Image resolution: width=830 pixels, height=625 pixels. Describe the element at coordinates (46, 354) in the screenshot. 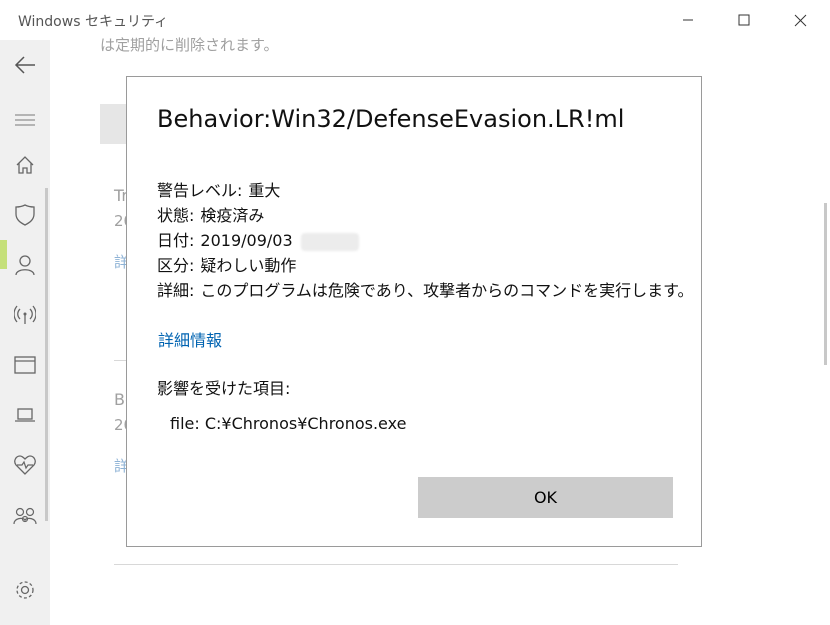

I see `sidebar-scrollbar` at that location.